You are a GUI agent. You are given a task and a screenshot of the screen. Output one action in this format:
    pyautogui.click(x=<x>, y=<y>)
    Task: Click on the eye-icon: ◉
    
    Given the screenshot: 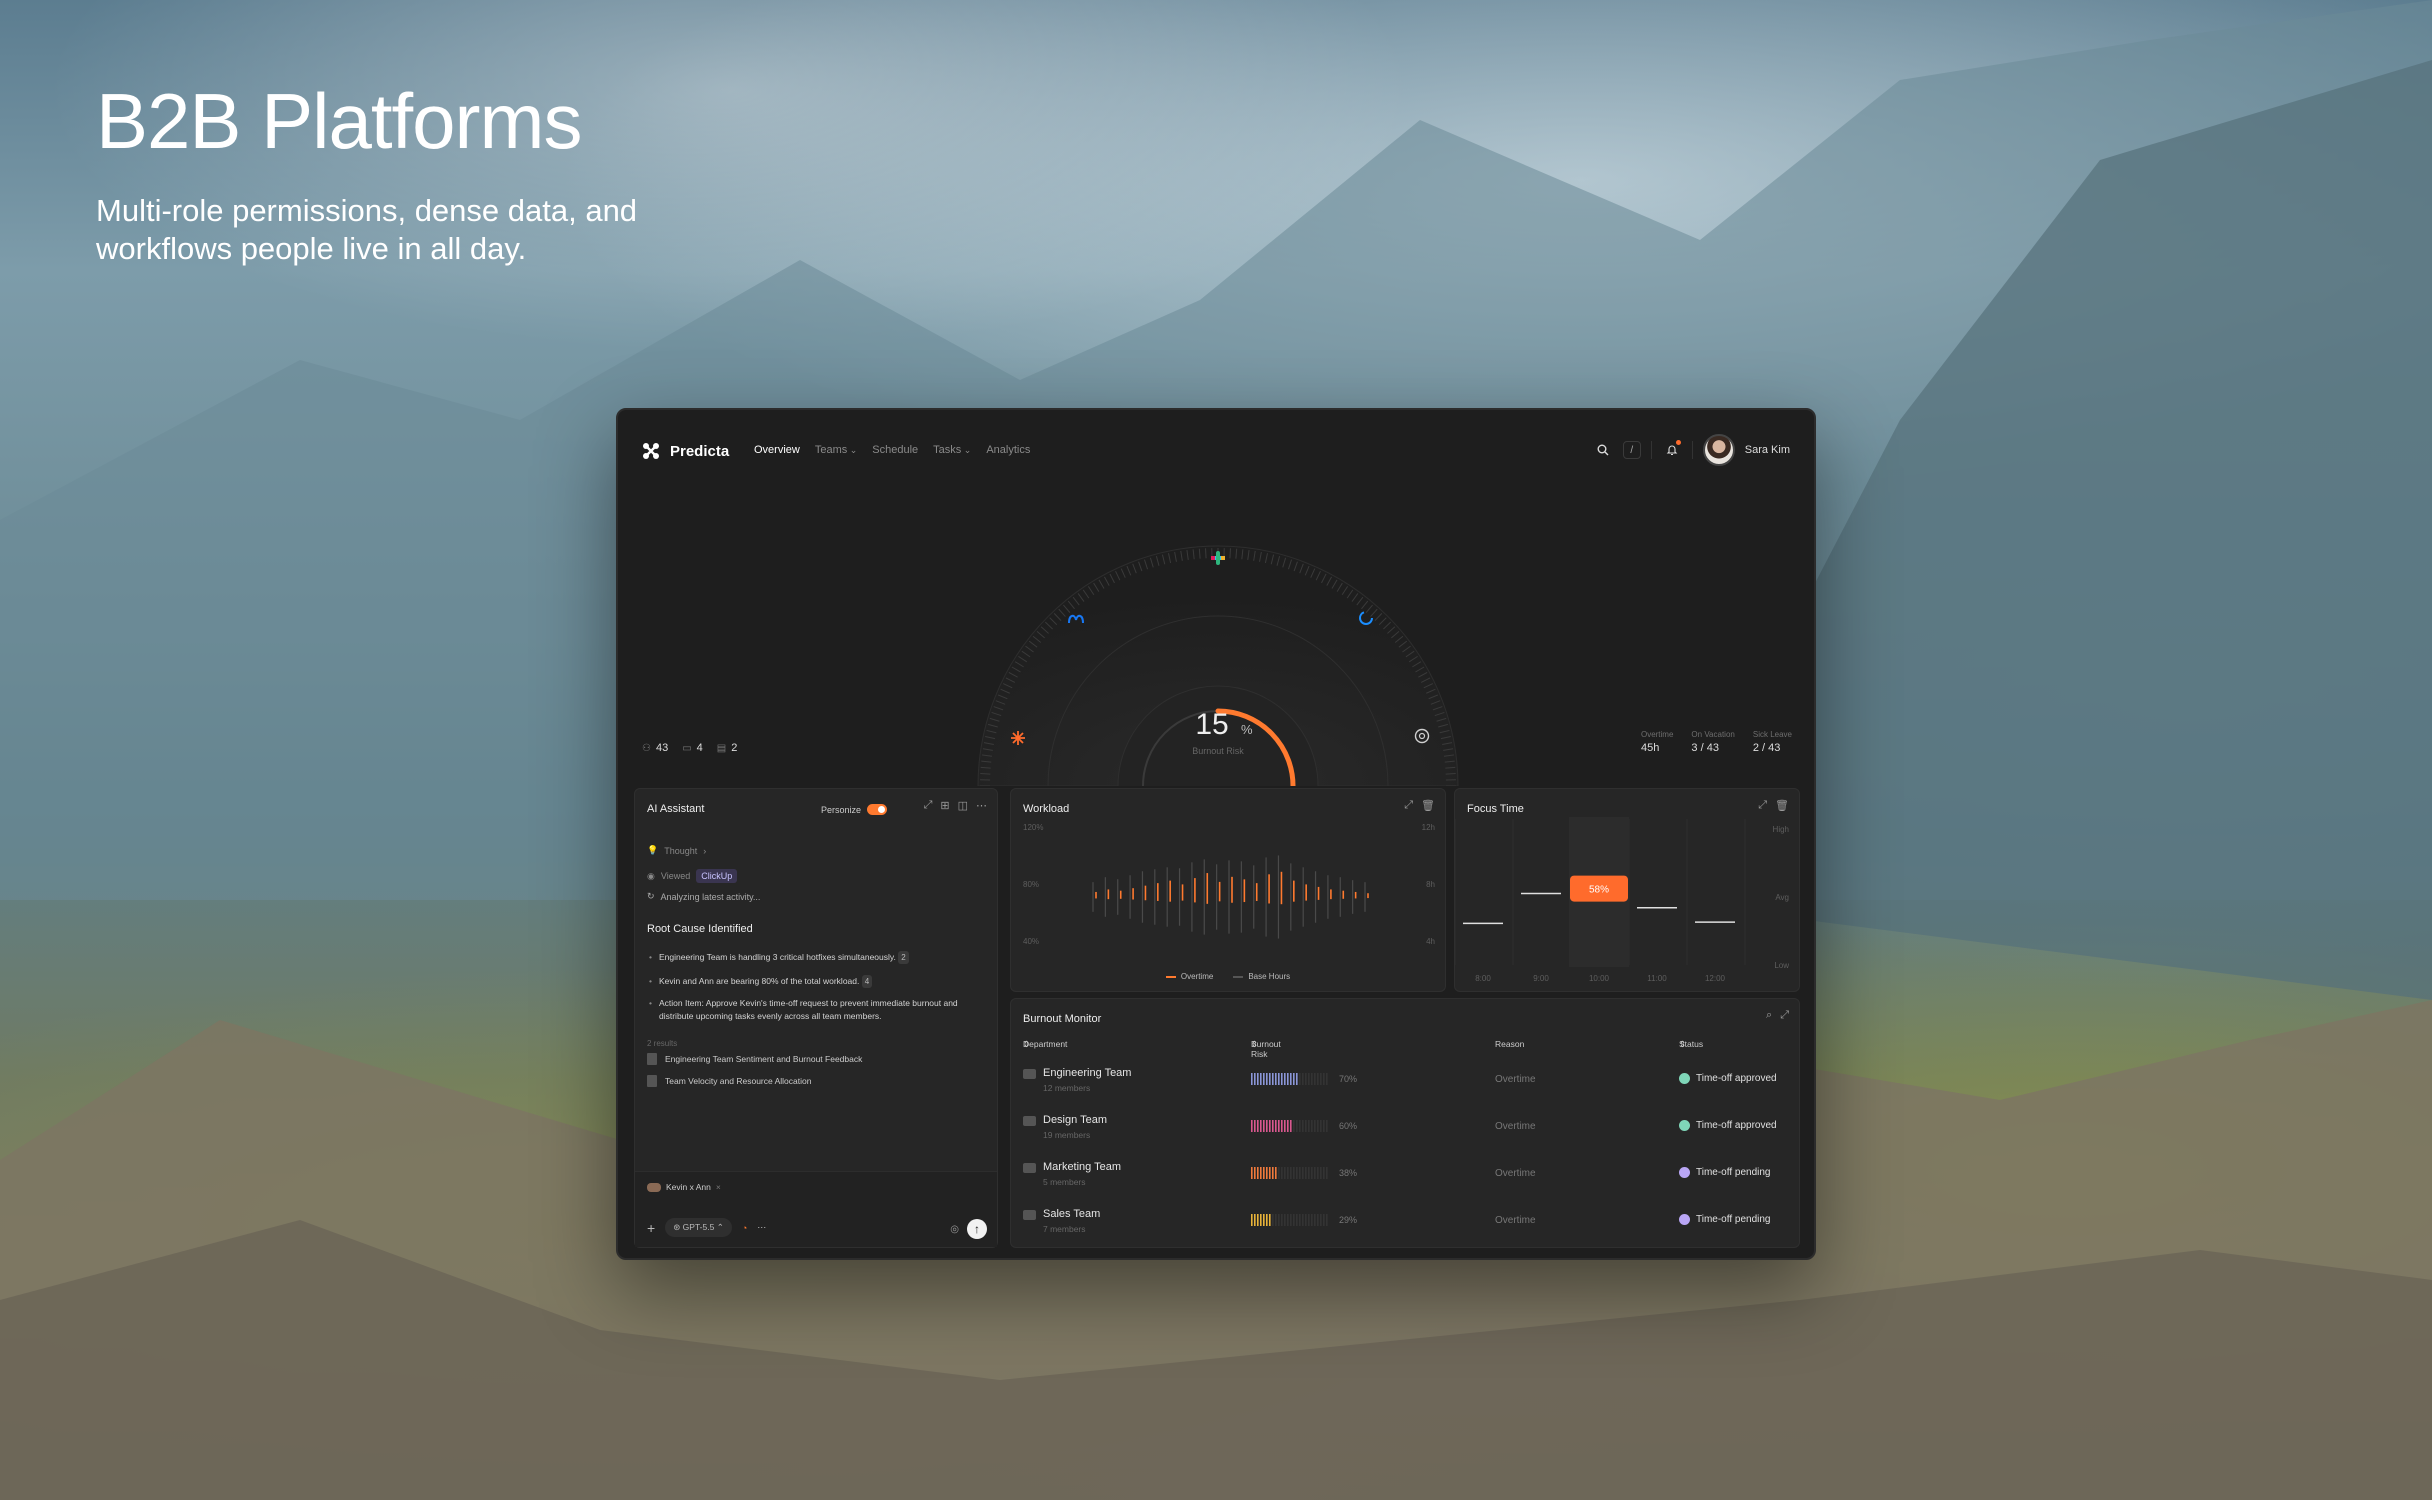 What is the action you would take?
    pyautogui.click(x=651, y=875)
    